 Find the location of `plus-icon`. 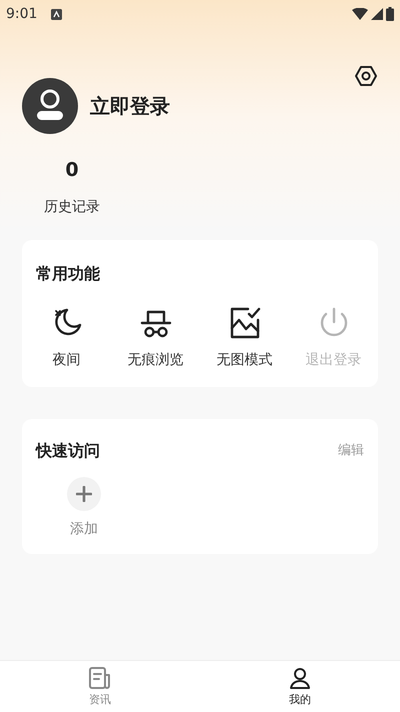

plus-icon is located at coordinates (84, 494).